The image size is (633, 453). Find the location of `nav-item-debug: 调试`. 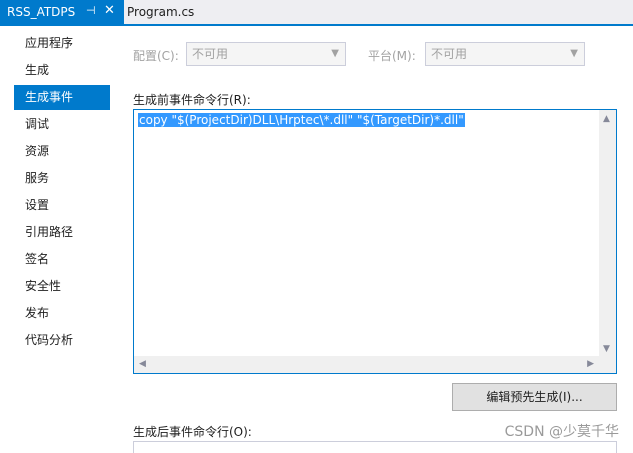

nav-item-debug: 调试 is located at coordinates (62, 124).